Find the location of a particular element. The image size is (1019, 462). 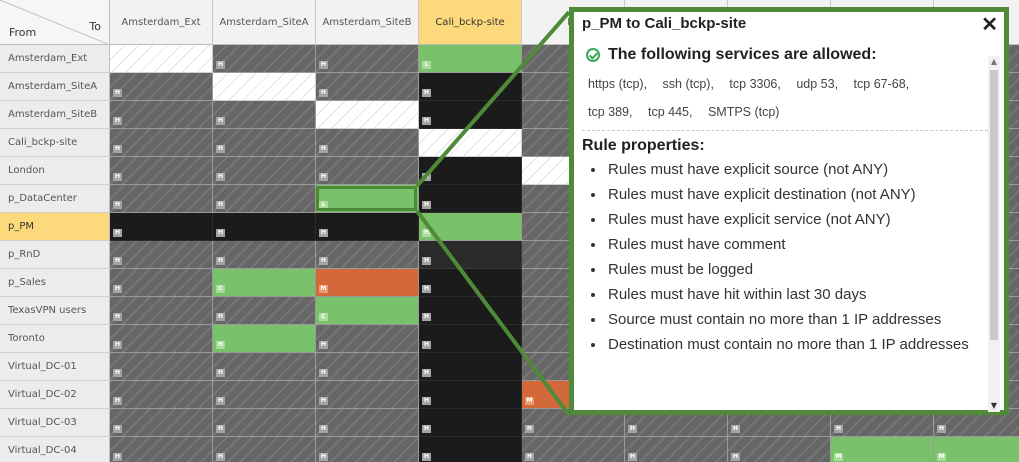

matrix-cell: L is located at coordinates (470, 59).